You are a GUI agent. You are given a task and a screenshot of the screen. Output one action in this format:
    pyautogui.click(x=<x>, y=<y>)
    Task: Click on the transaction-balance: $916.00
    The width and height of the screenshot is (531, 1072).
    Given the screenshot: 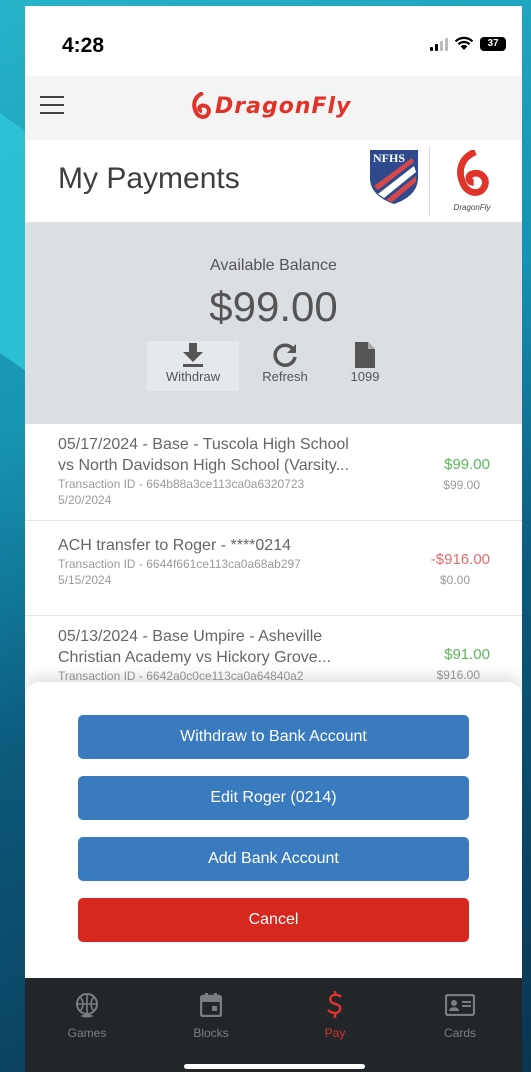 What is the action you would take?
    pyautogui.click(x=458, y=675)
    